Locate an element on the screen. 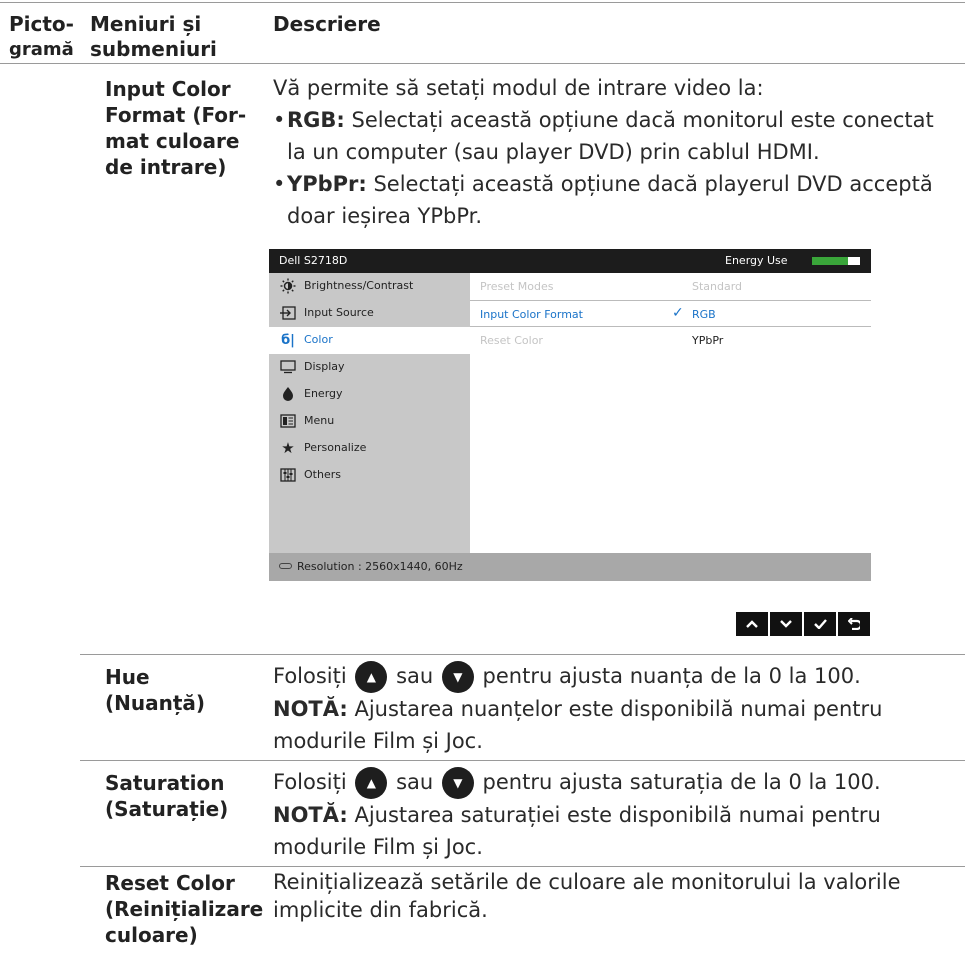 Image resolution: width=965 pixels, height=960 pixels. header-icon-line2: gramă is located at coordinates (41, 49).